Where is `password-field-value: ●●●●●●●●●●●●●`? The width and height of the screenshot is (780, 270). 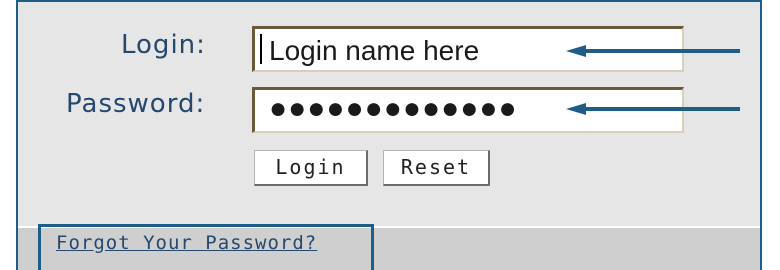 password-field-value: ●●●●●●●●●●●●● is located at coordinates (393, 108).